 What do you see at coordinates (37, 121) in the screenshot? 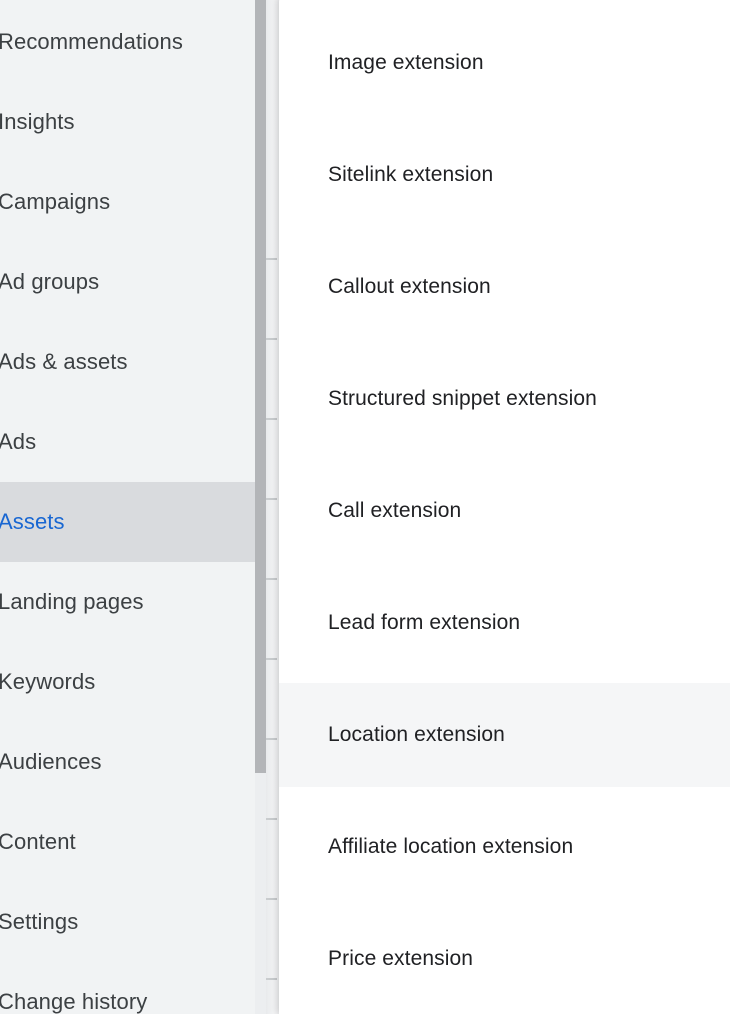
I see `sidebar-item-label: Insights` at bounding box center [37, 121].